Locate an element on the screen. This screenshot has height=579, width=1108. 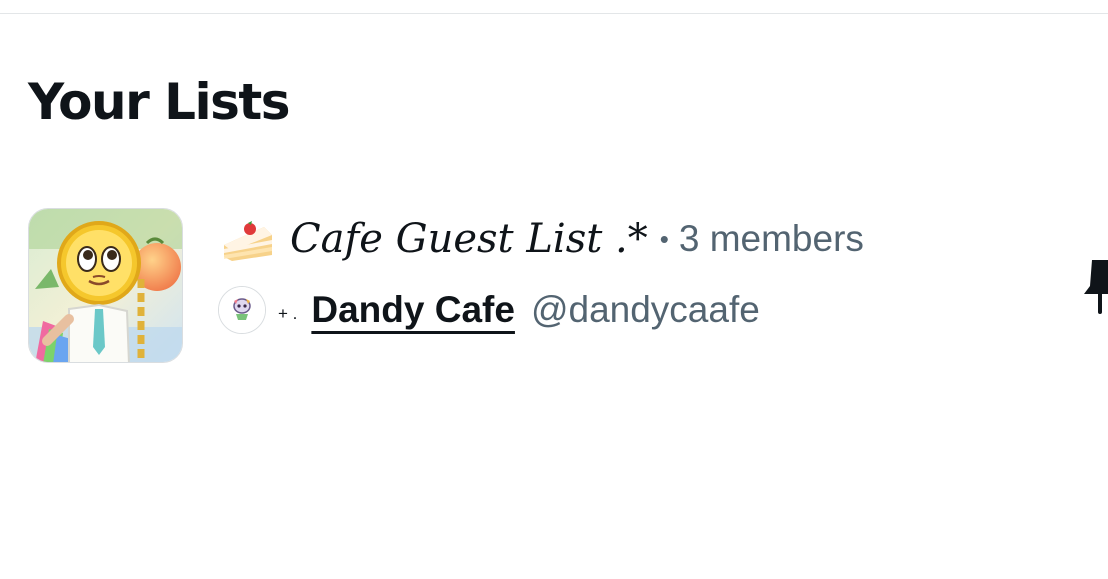
top-divider is located at coordinates (554, 13).